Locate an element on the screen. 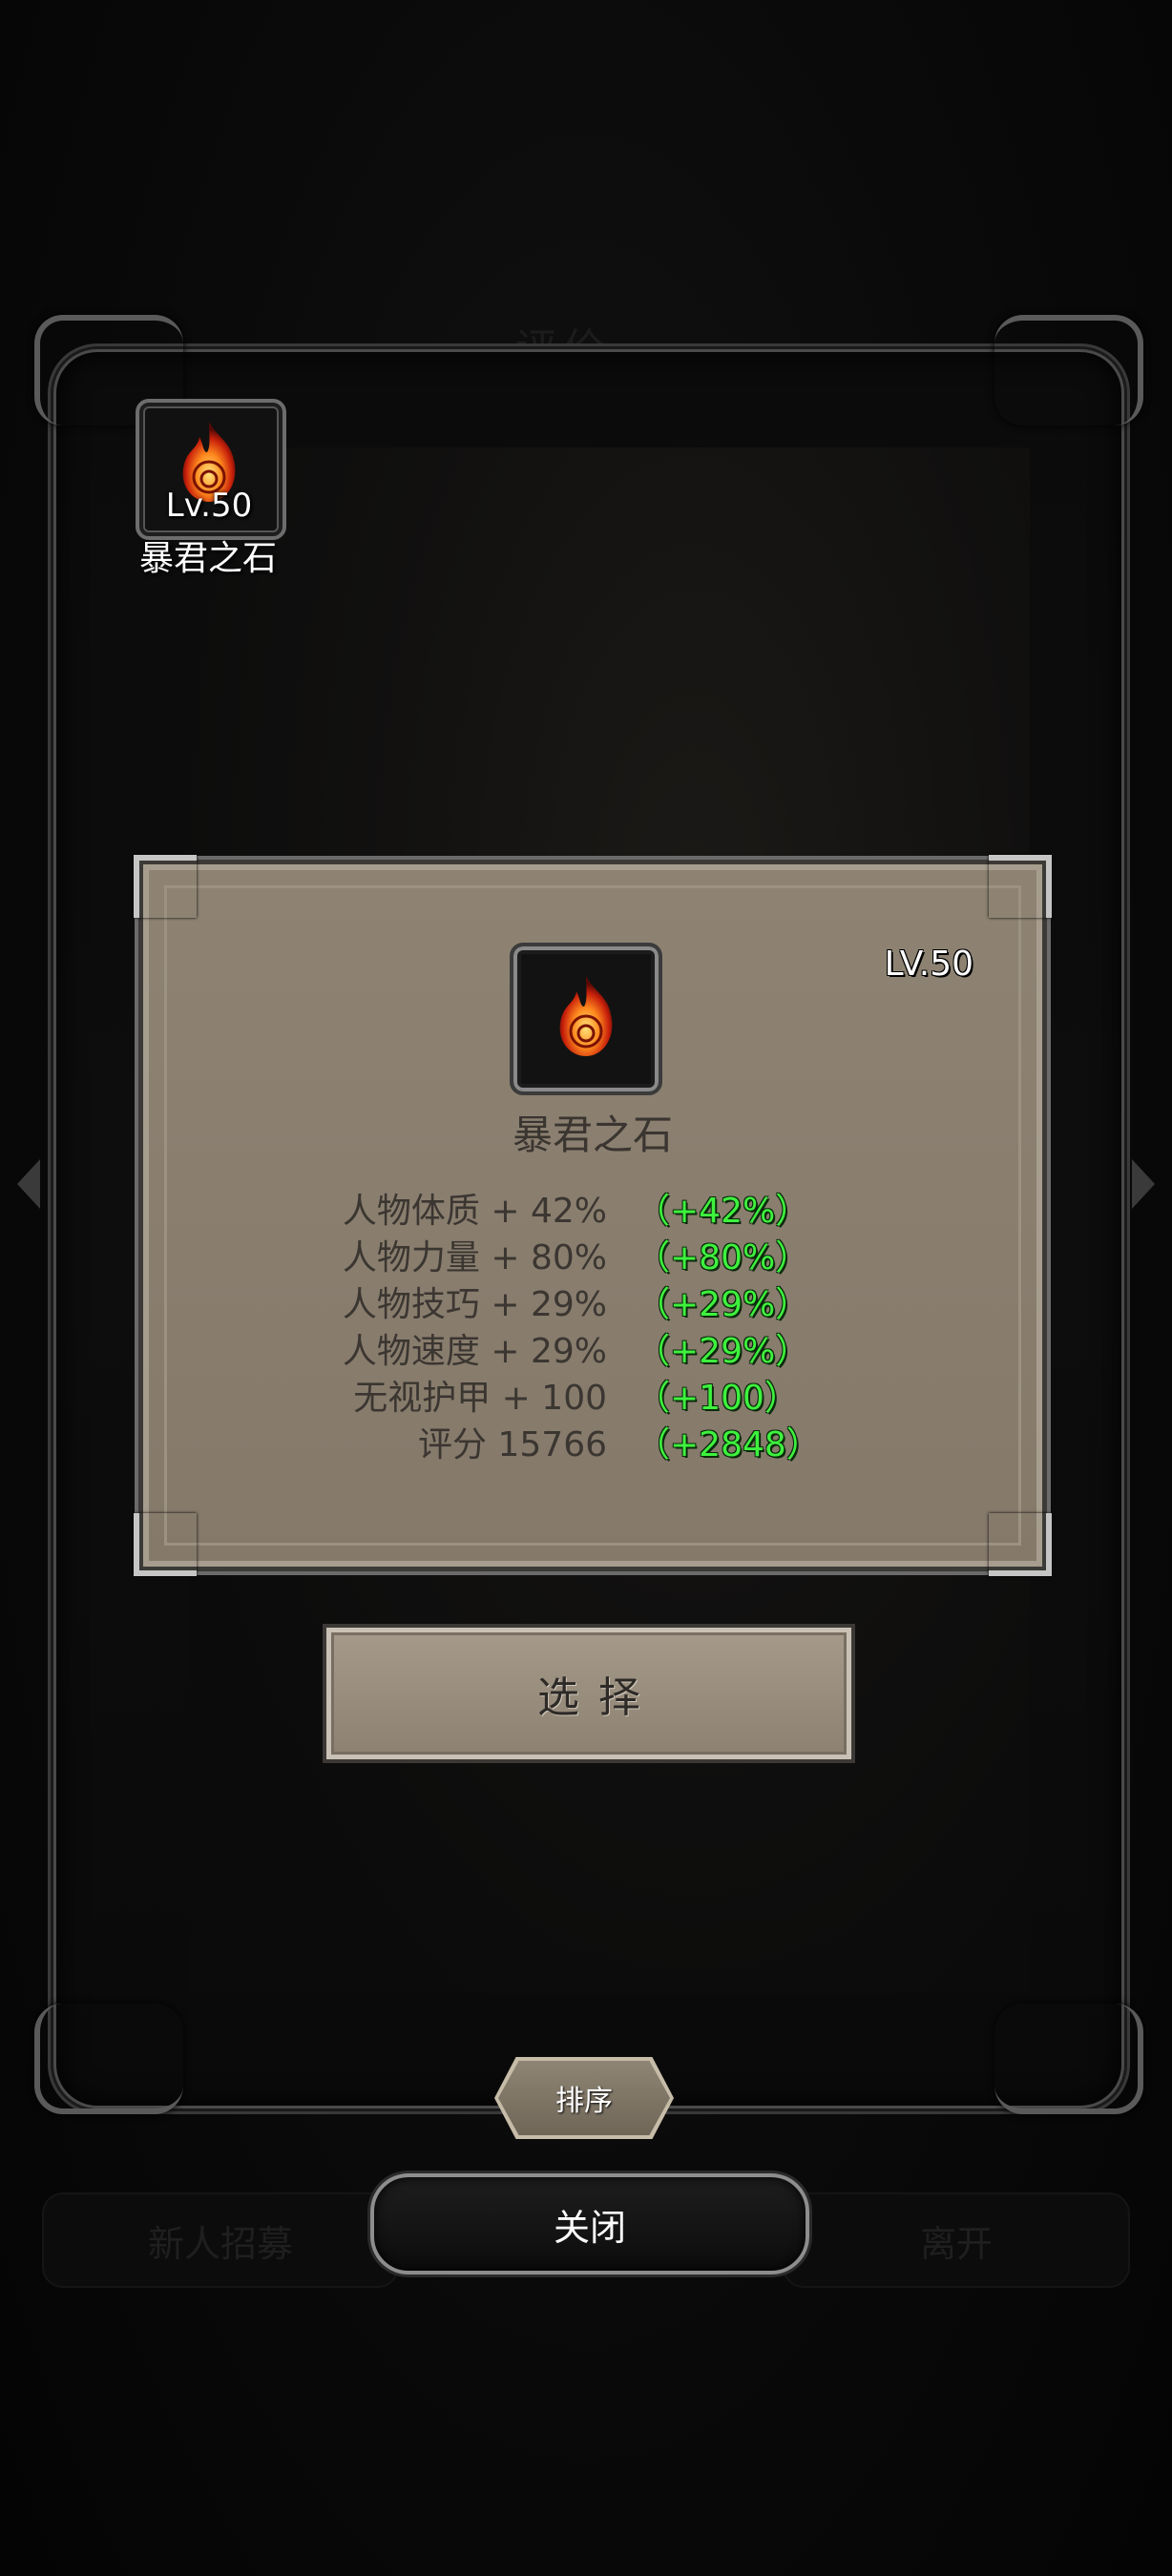  stat-bonus: （+80%） is located at coordinates (723, 1258).